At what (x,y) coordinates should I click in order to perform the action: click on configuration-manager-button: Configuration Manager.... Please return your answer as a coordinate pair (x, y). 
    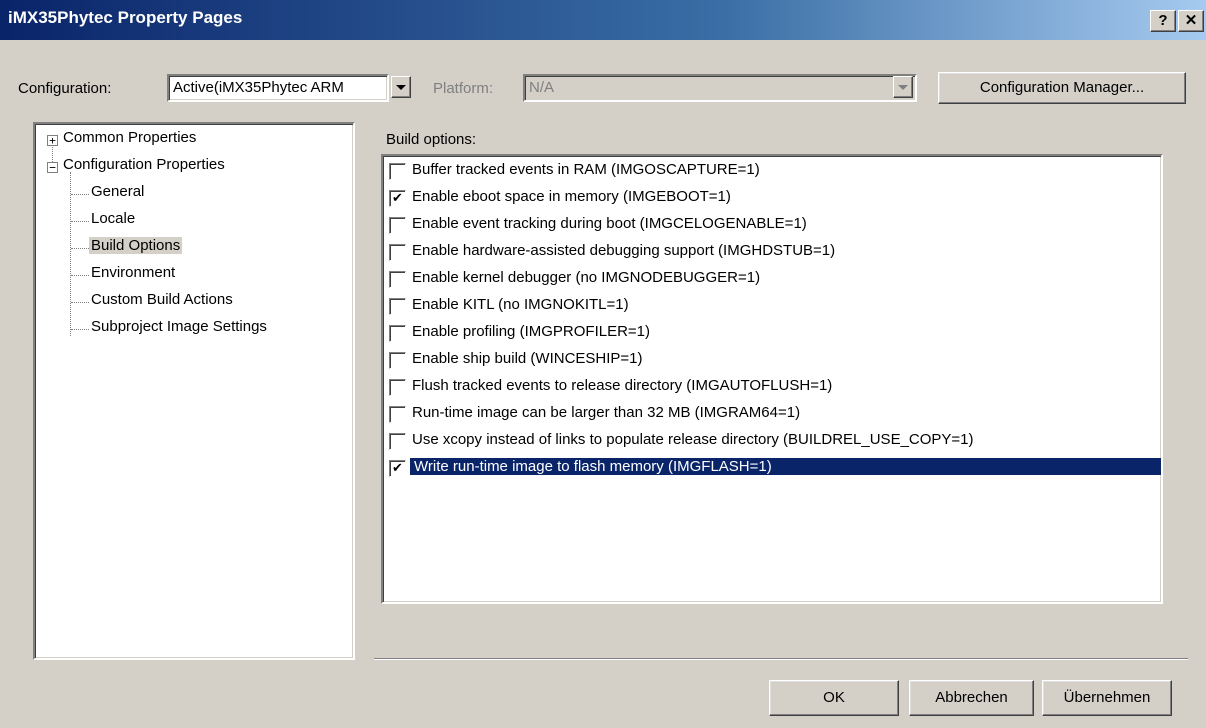
    Looking at the image, I should click on (1062, 88).